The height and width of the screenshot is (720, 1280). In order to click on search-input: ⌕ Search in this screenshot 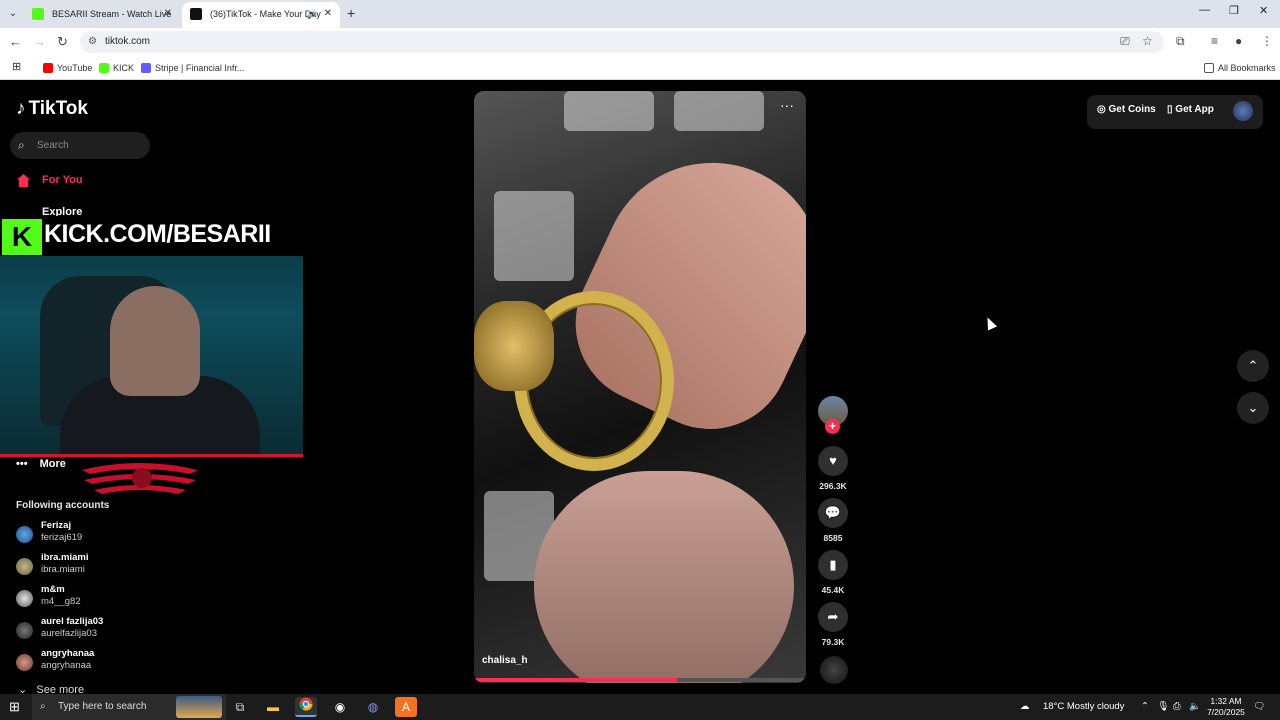, I will do `click(80, 145)`.